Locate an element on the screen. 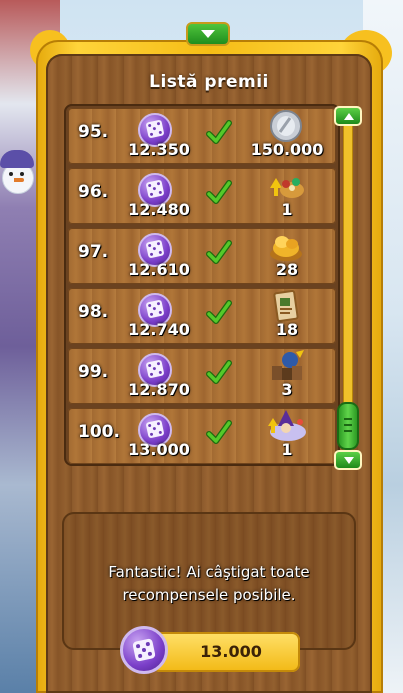 The image size is (403, 693). scrollbar-thumb is located at coordinates (348, 426).